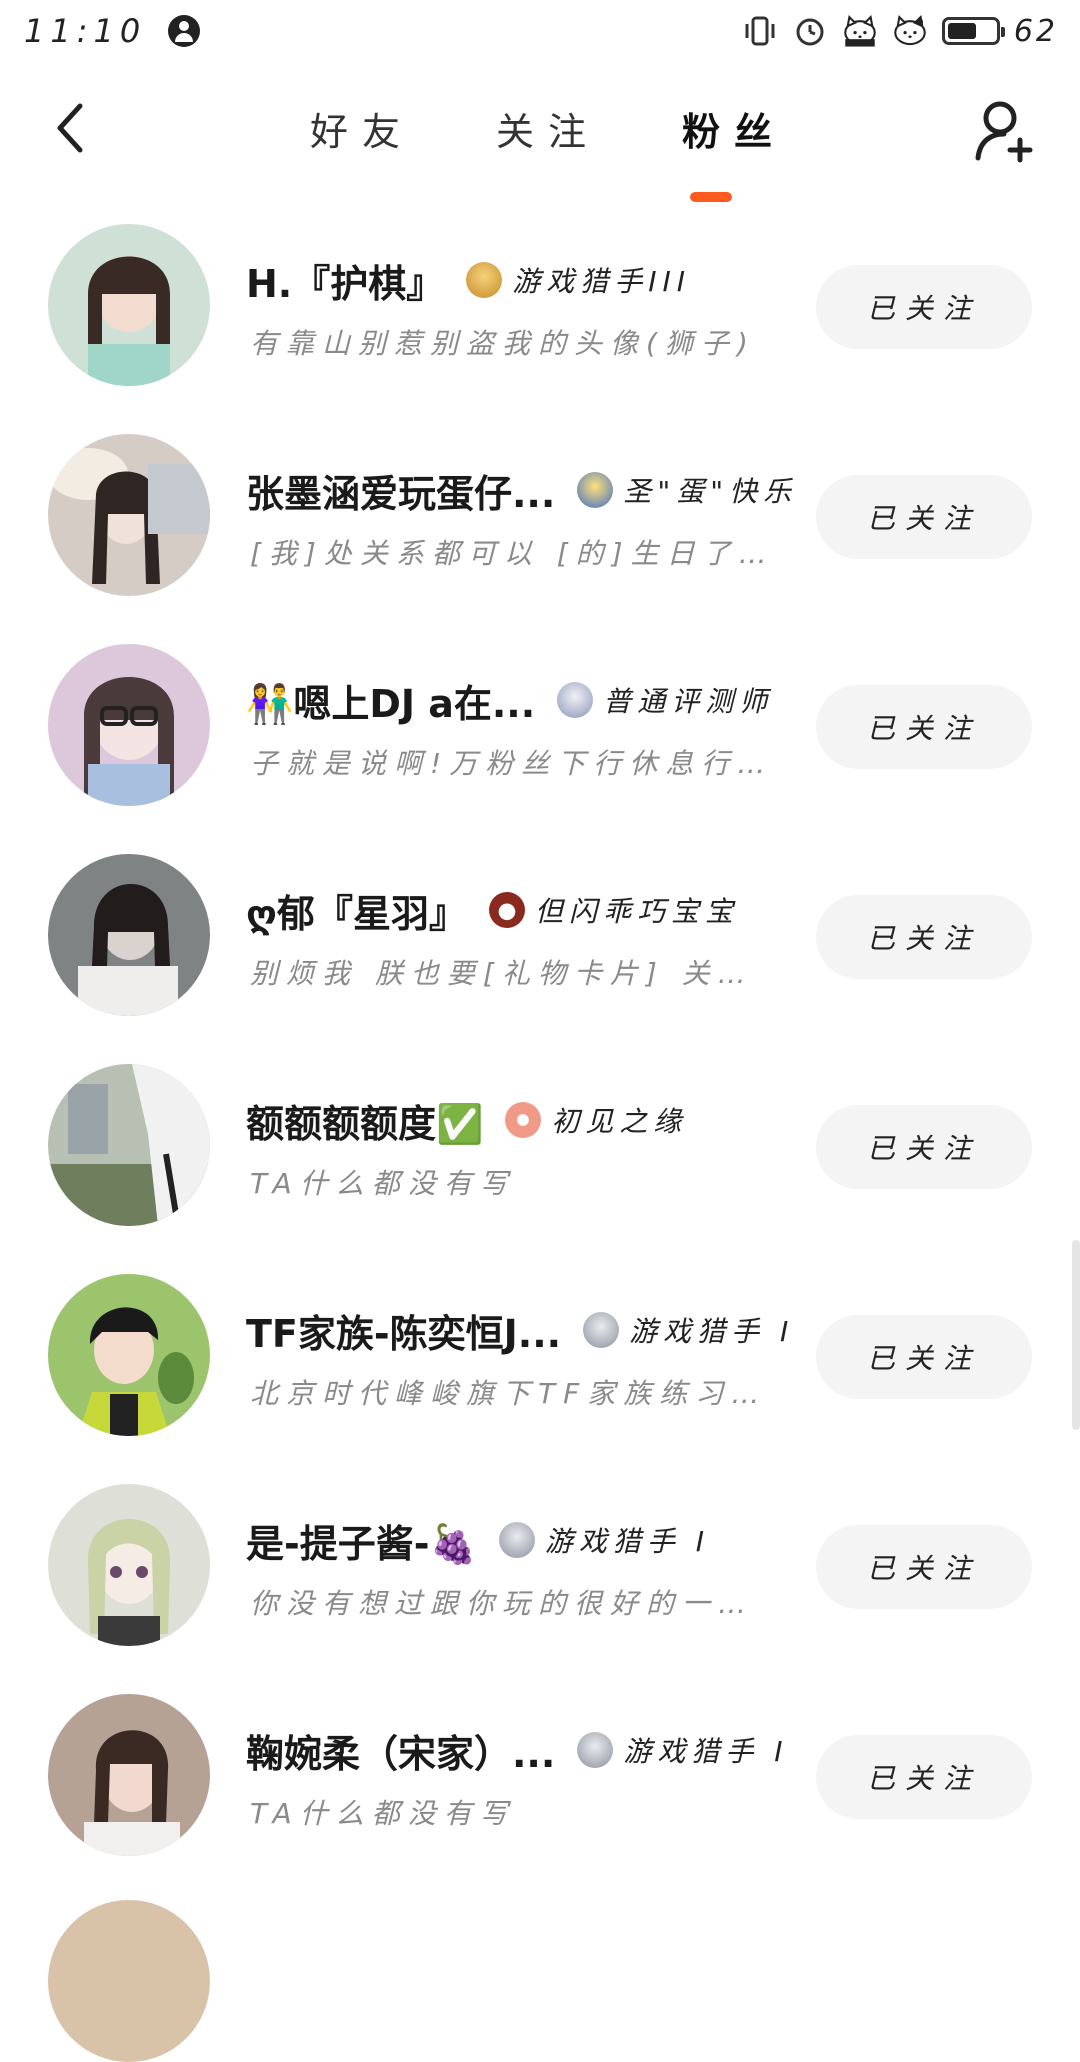  I want to click on header: 好友 关注 粉丝, so click(540, 137).